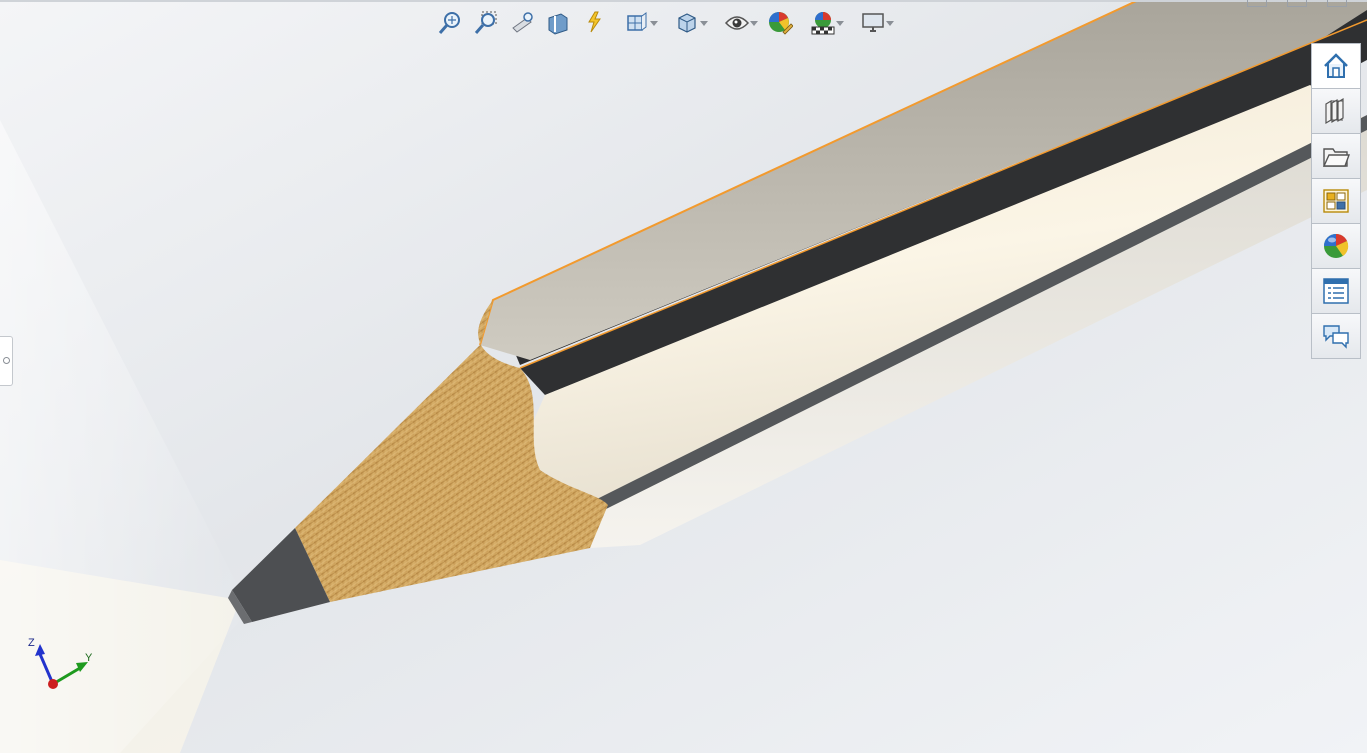 The width and height of the screenshot is (1367, 753). I want to click on z-axis-arrow, so click(40, 650).